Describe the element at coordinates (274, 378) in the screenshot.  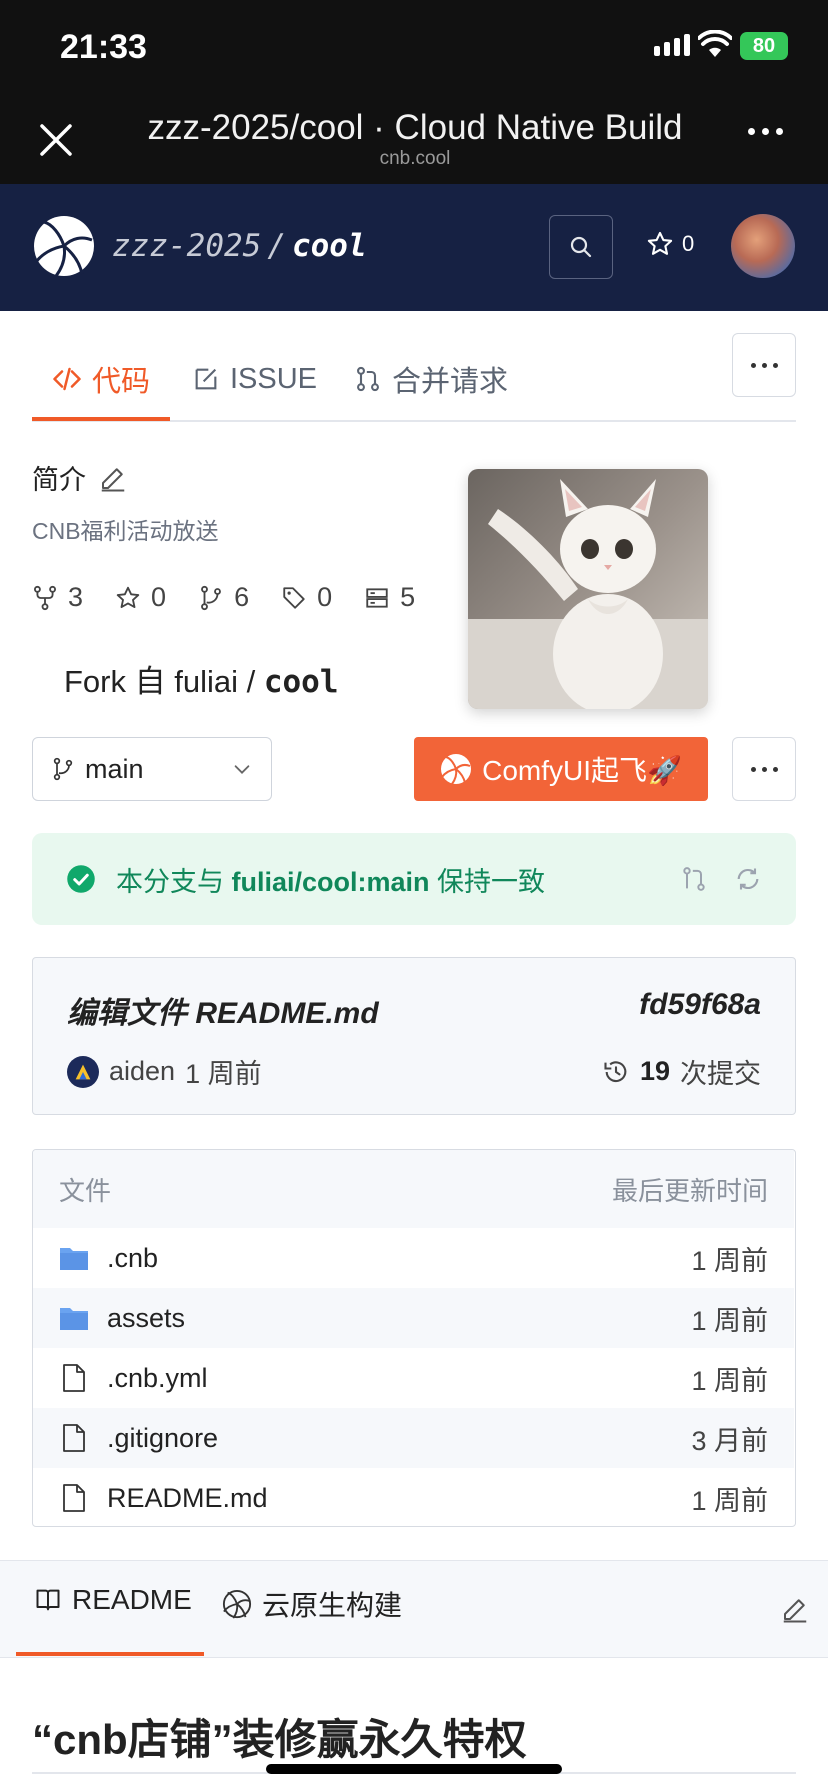
I see `tab-issue-label: ISSUE` at that location.